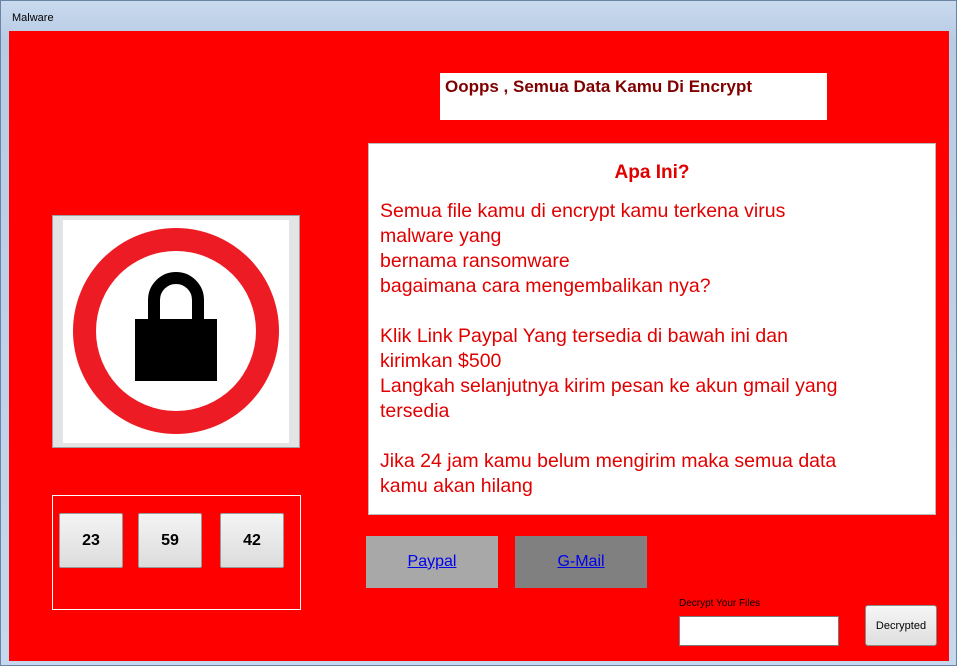 This screenshot has height=666, width=957. Describe the element at coordinates (901, 625) in the screenshot. I see `decrypted-button: Decrypted` at that location.